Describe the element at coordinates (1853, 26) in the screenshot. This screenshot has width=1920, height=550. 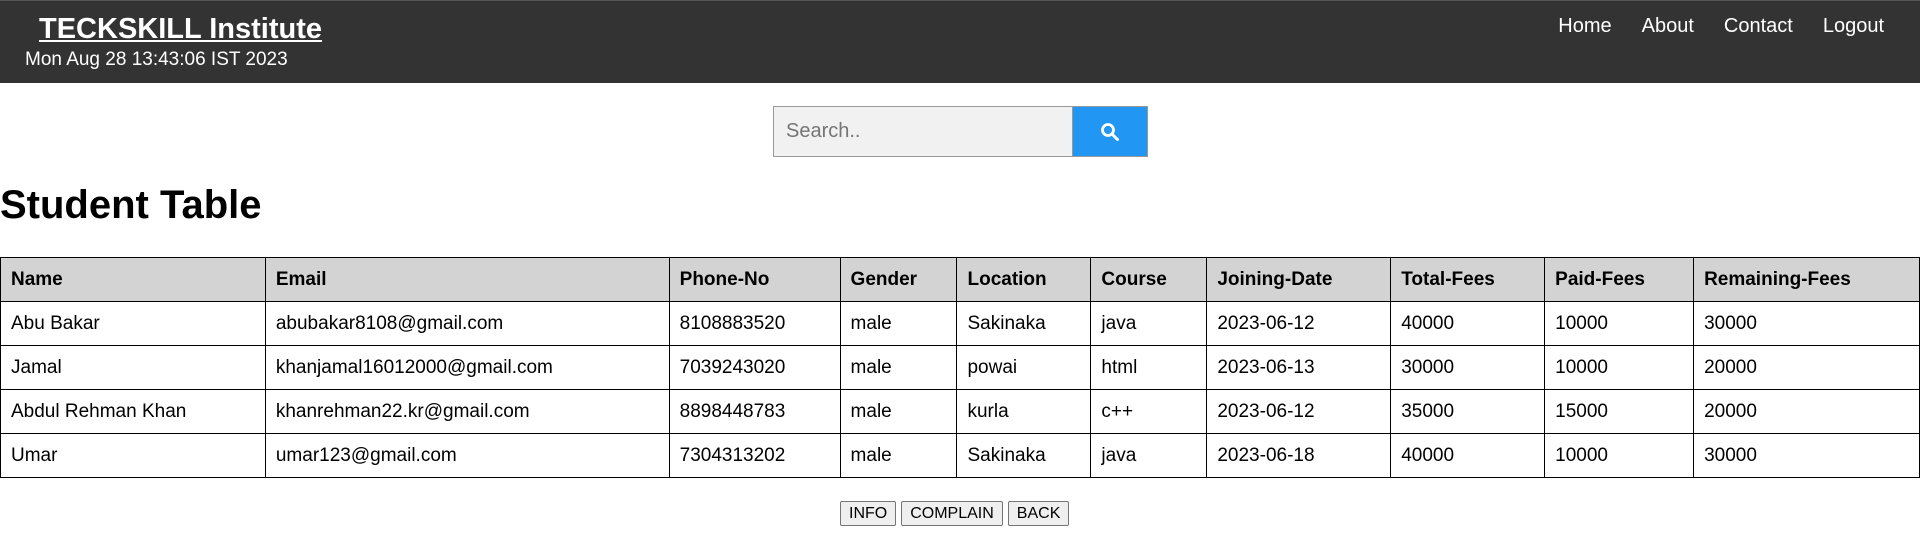
I see `nav-logout-link: Logout` at that location.